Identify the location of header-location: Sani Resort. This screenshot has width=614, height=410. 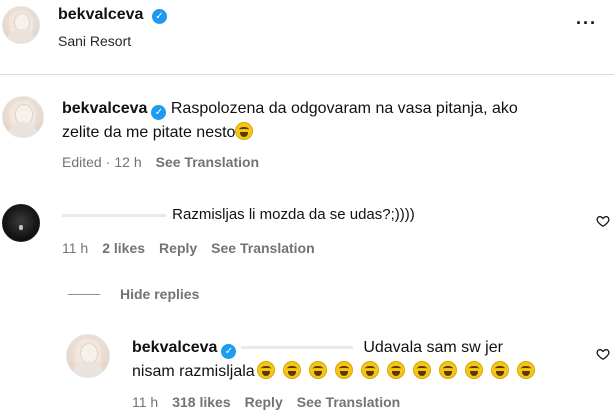
(94, 41).